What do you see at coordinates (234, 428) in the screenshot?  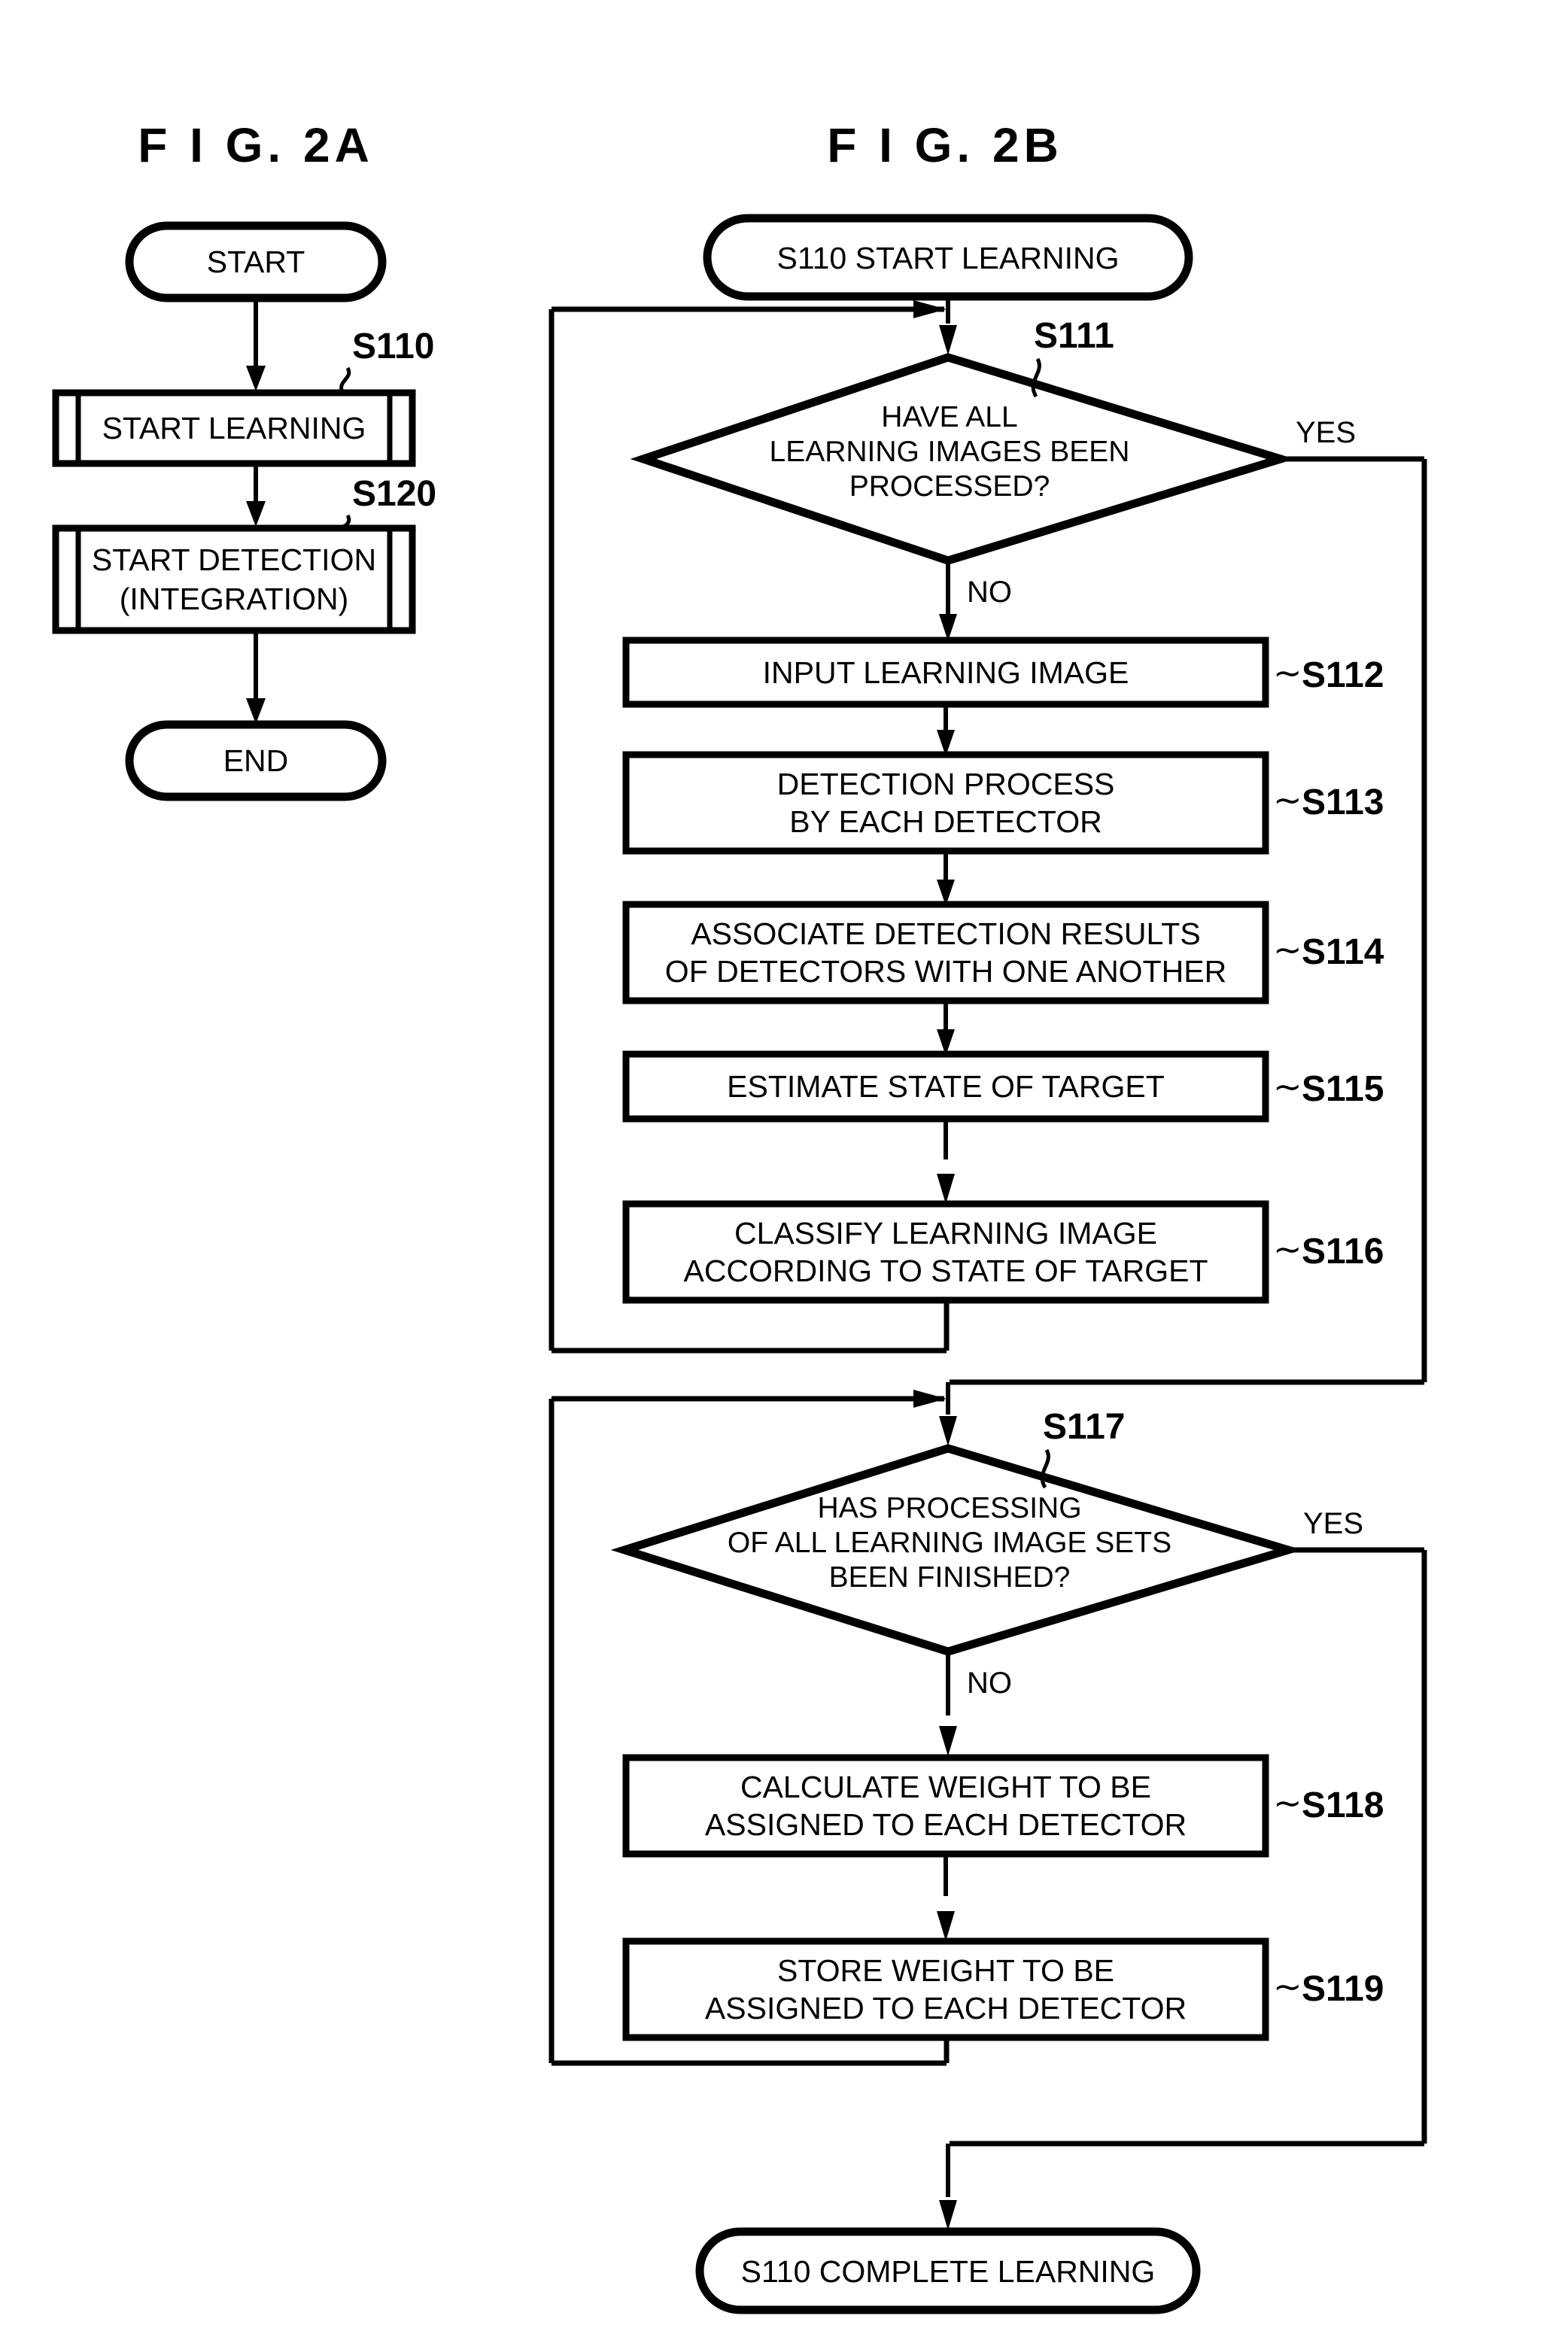 I see `fig2a-s110-label: START LEARNING` at bounding box center [234, 428].